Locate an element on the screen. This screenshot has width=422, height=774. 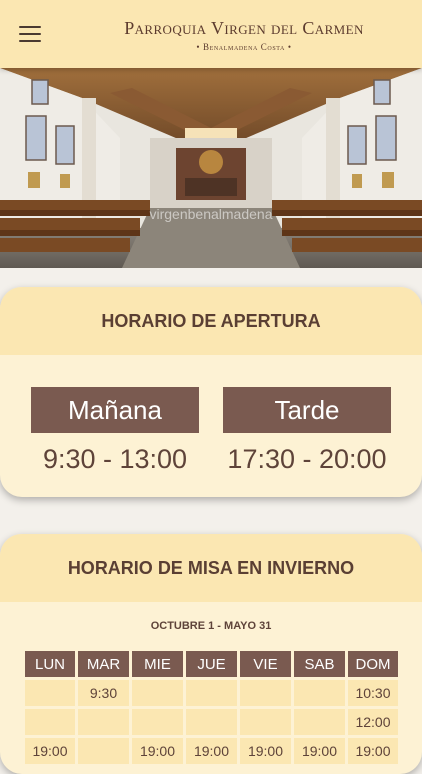
day-header: SAB is located at coordinates (319, 664).